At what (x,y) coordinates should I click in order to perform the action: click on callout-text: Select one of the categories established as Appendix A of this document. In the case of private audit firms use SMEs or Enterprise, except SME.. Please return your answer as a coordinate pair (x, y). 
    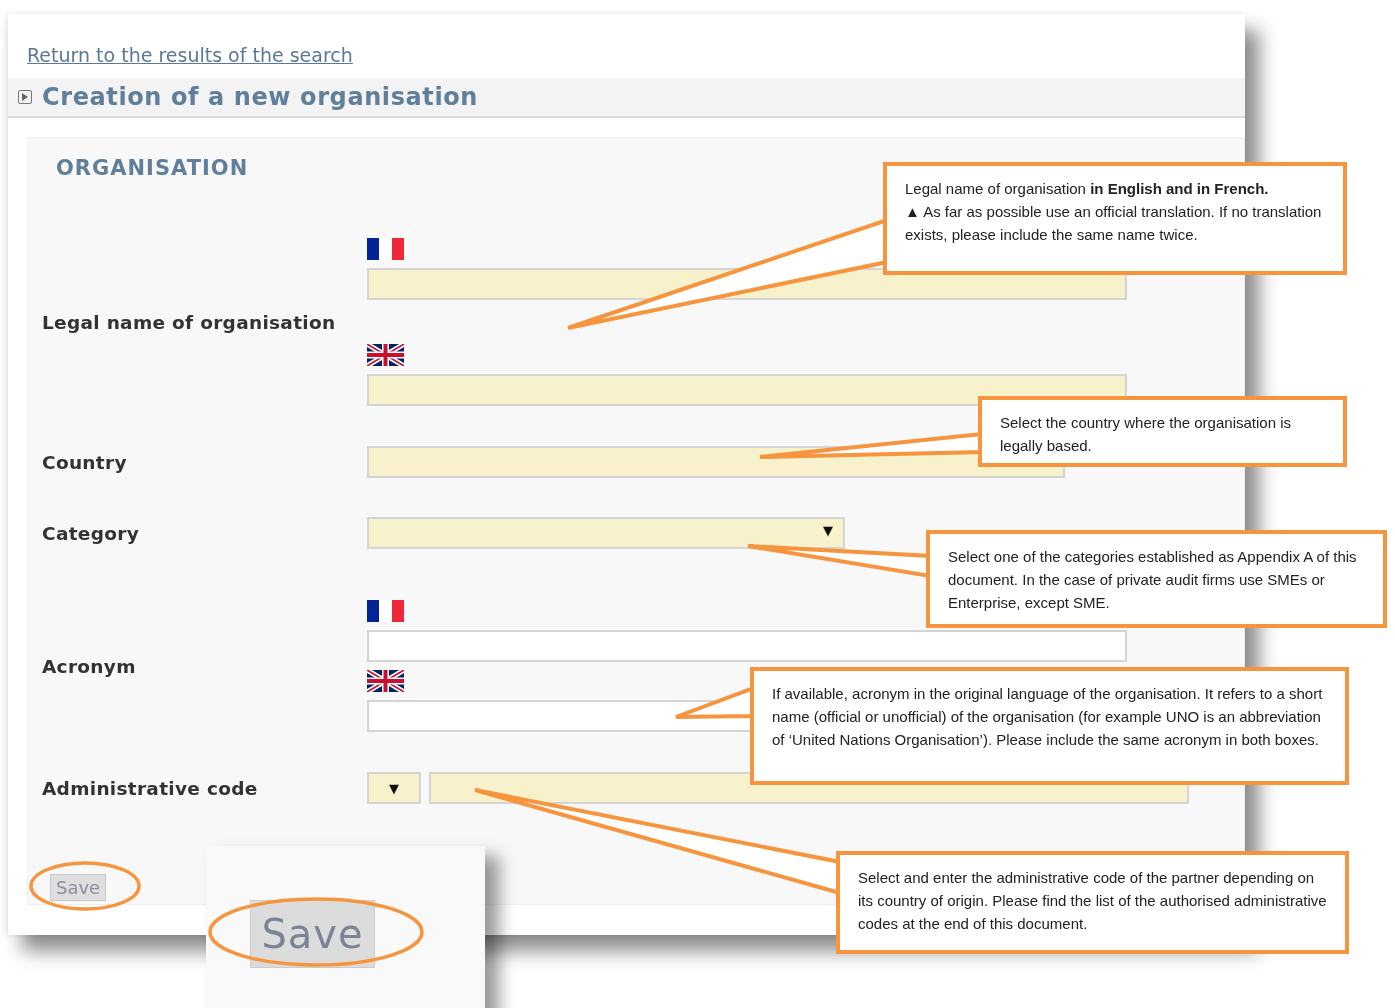
    Looking at the image, I should click on (1153, 580).